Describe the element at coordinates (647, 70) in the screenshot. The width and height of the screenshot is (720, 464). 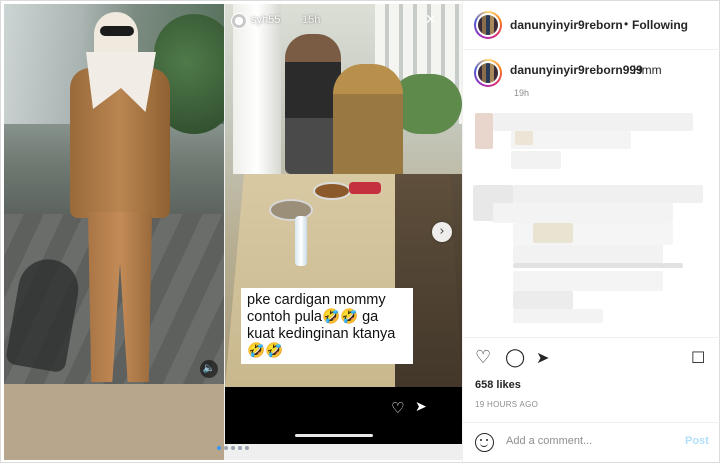
I see `comment-text: Hmm` at that location.